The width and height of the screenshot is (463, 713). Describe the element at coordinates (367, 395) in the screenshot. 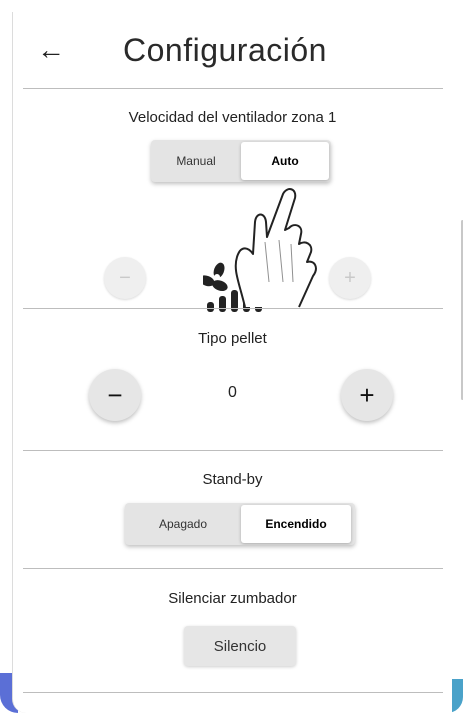

I see `pellet-plus-button: +` at that location.